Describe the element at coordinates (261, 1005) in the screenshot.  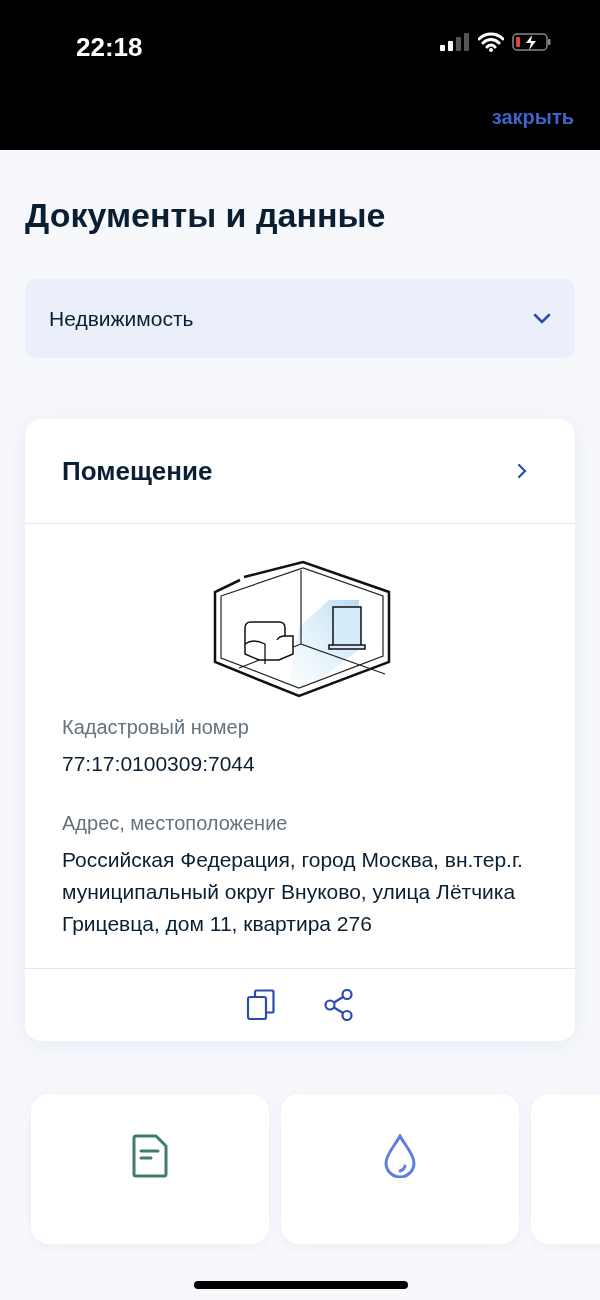
I see `copy-icon` at that location.